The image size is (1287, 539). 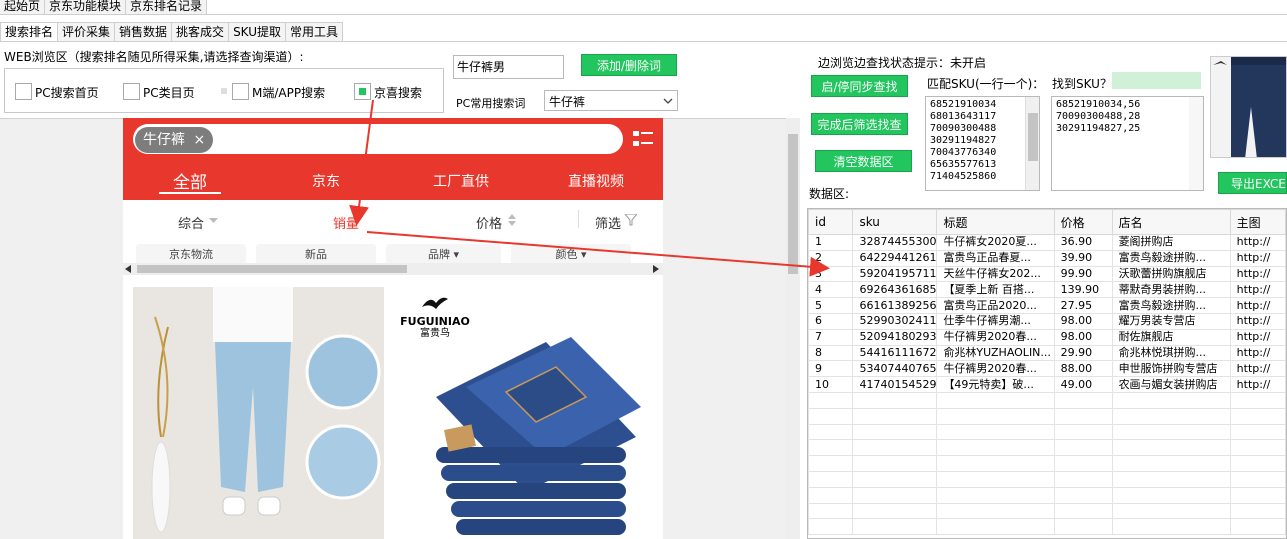 What do you see at coordinates (611, 100) in the screenshot?
I see `common-search-select: 牛仔裤` at bounding box center [611, 100].